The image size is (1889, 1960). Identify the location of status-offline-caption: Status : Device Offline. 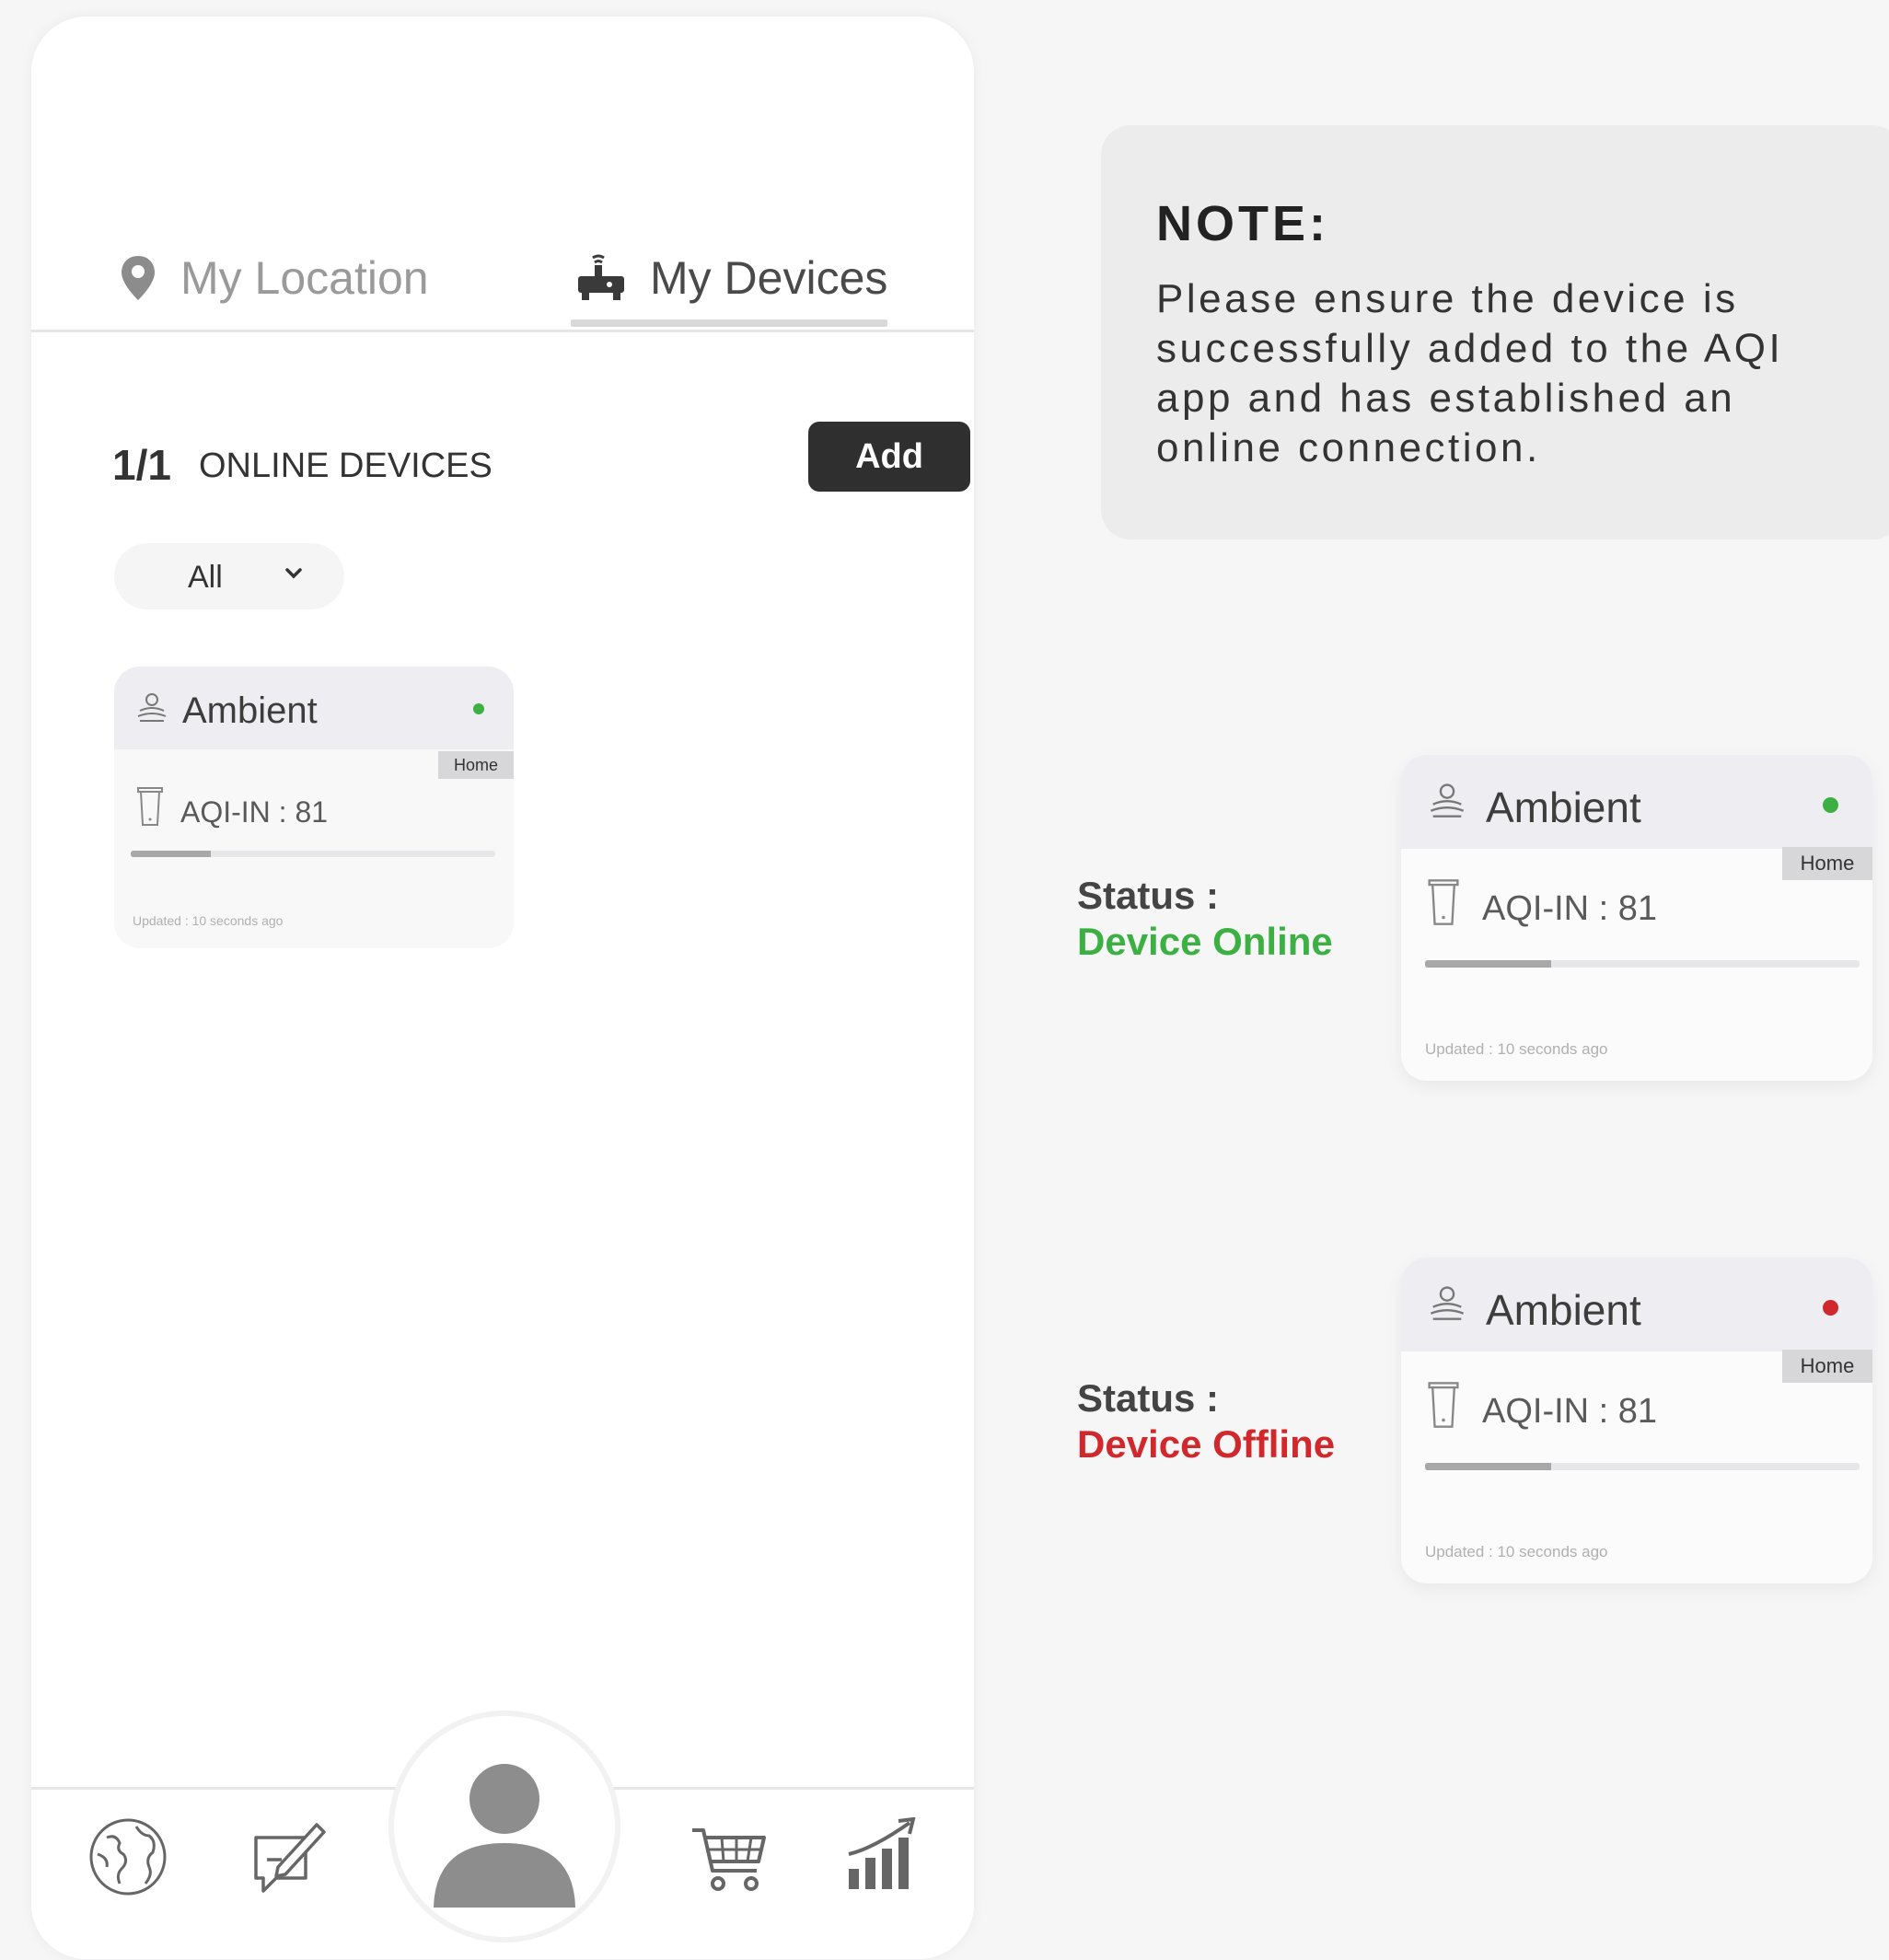
(1206, 1421).